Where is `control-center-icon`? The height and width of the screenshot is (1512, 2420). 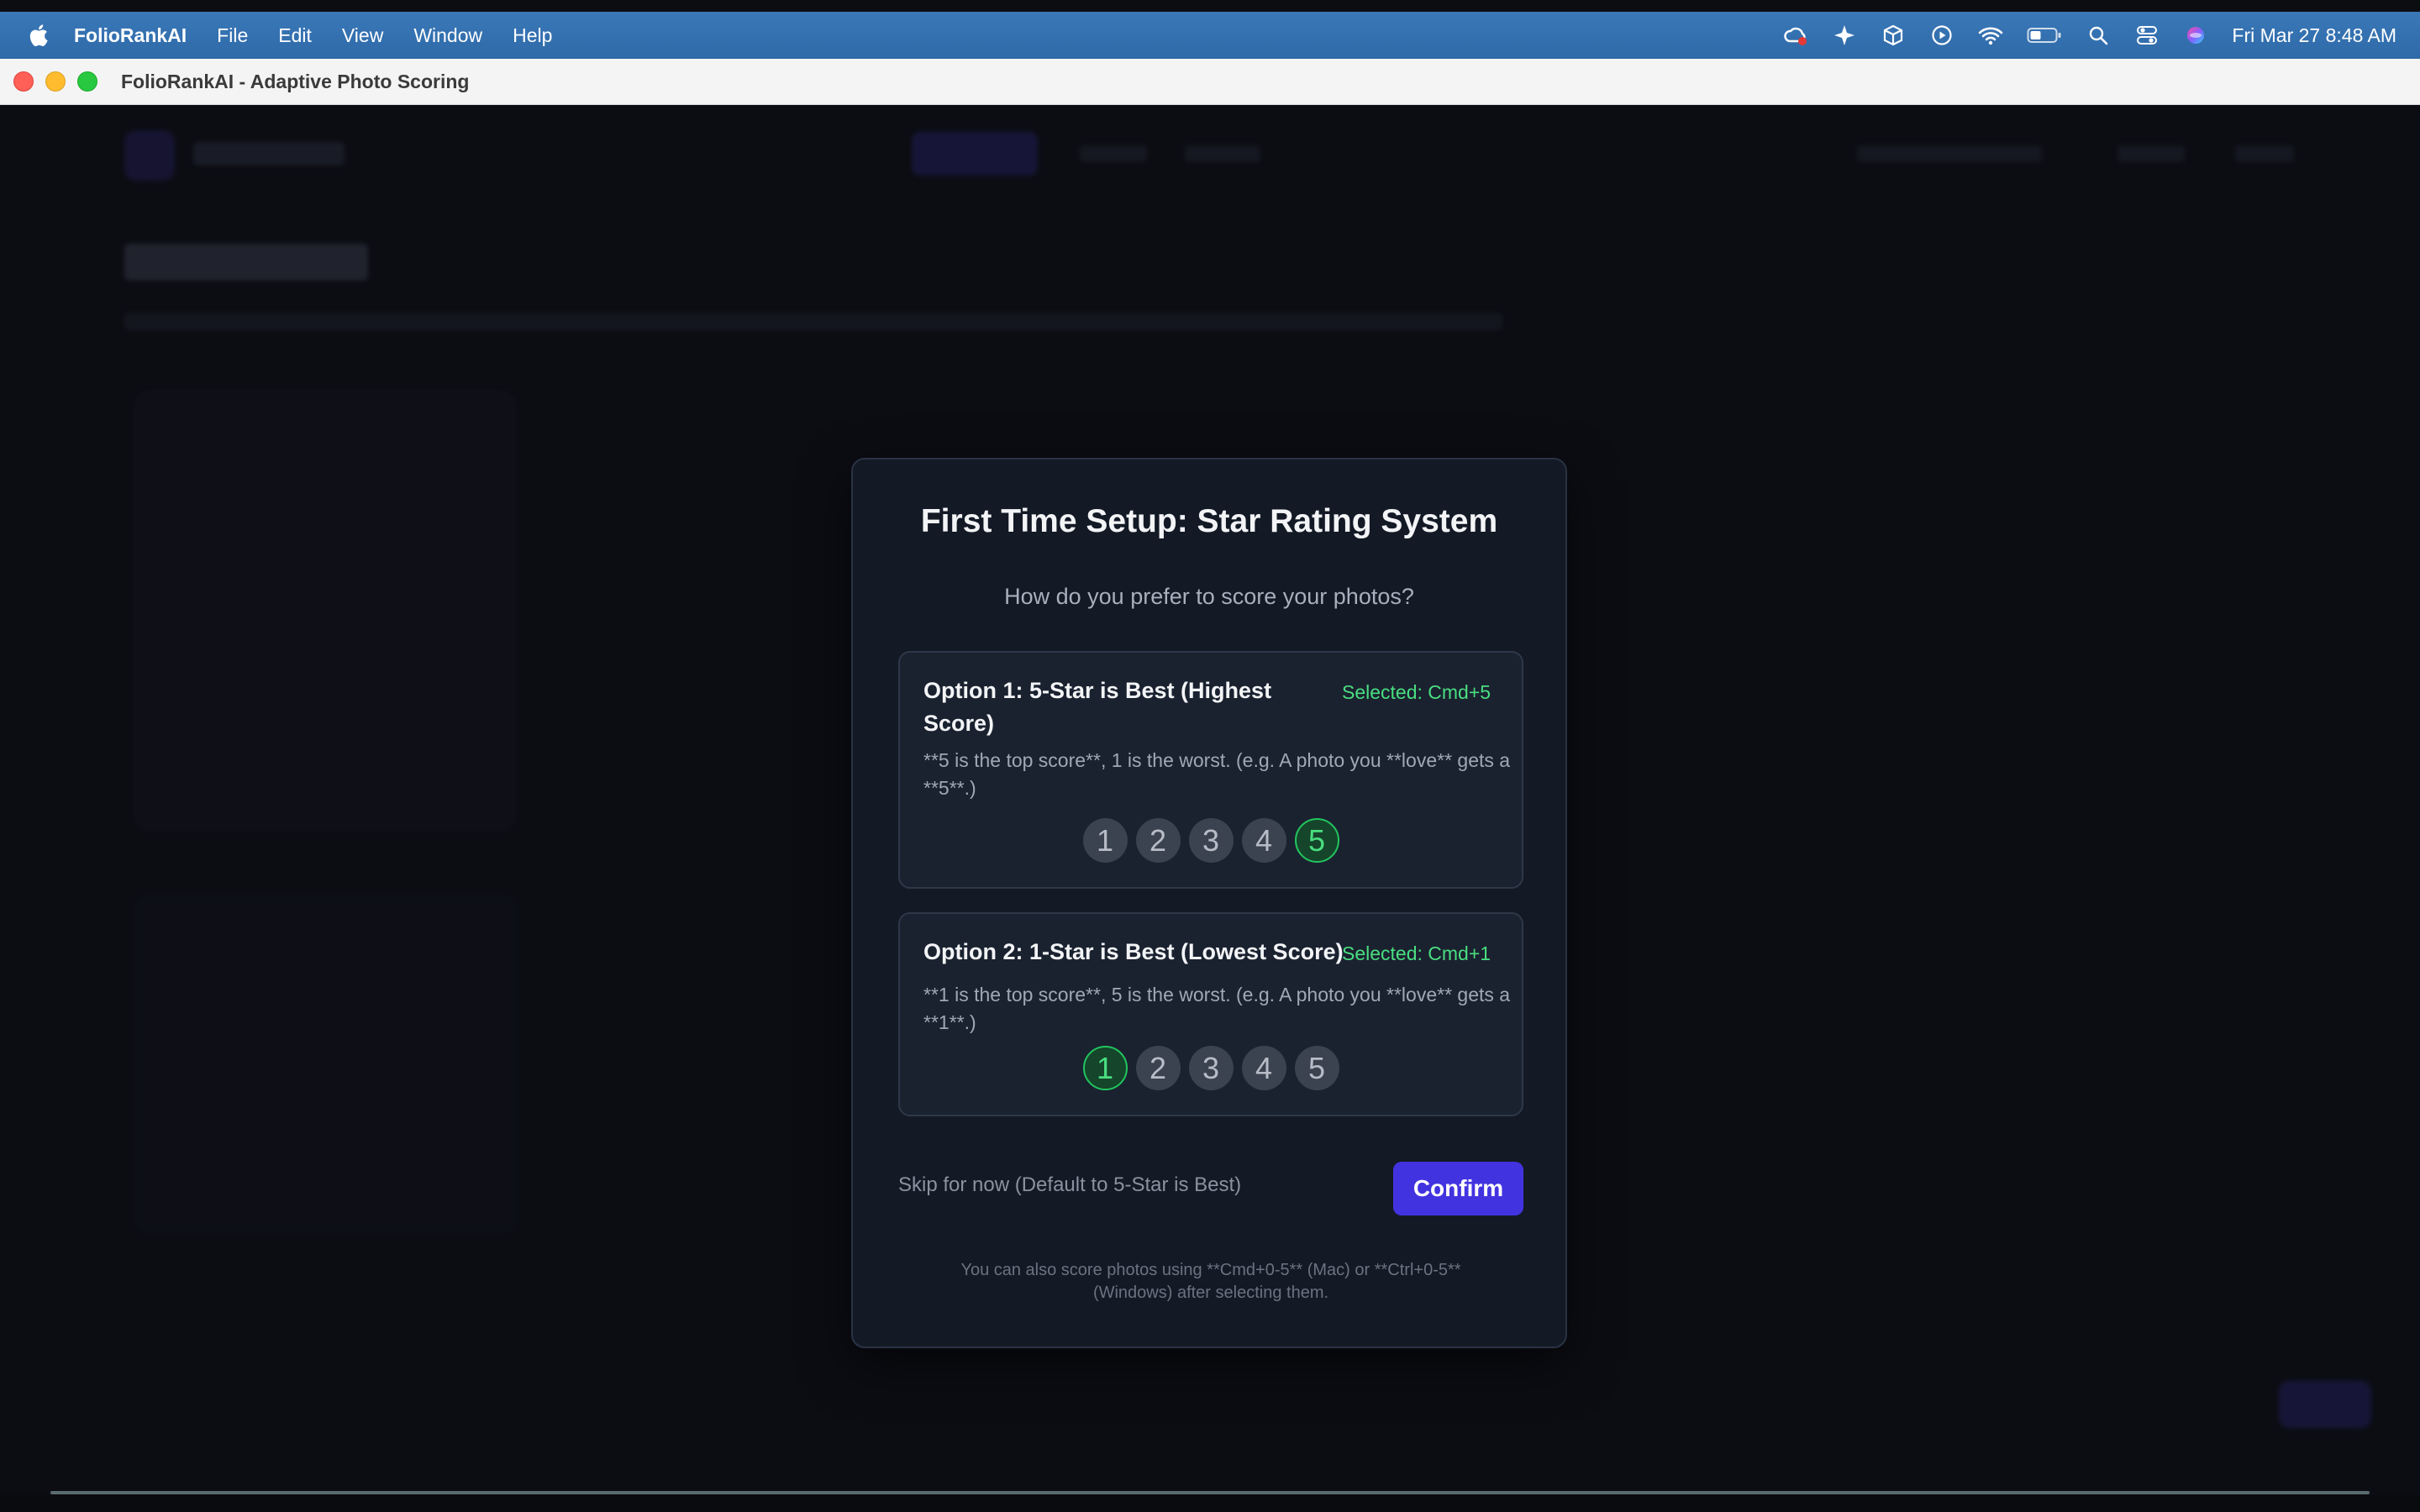 control-center-icon is located at coordinates (2147, 35).